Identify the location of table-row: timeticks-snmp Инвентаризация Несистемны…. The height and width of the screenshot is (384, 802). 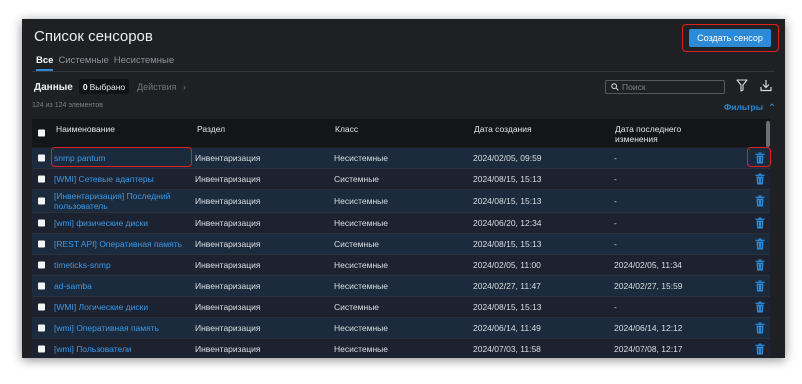
(401, 265).